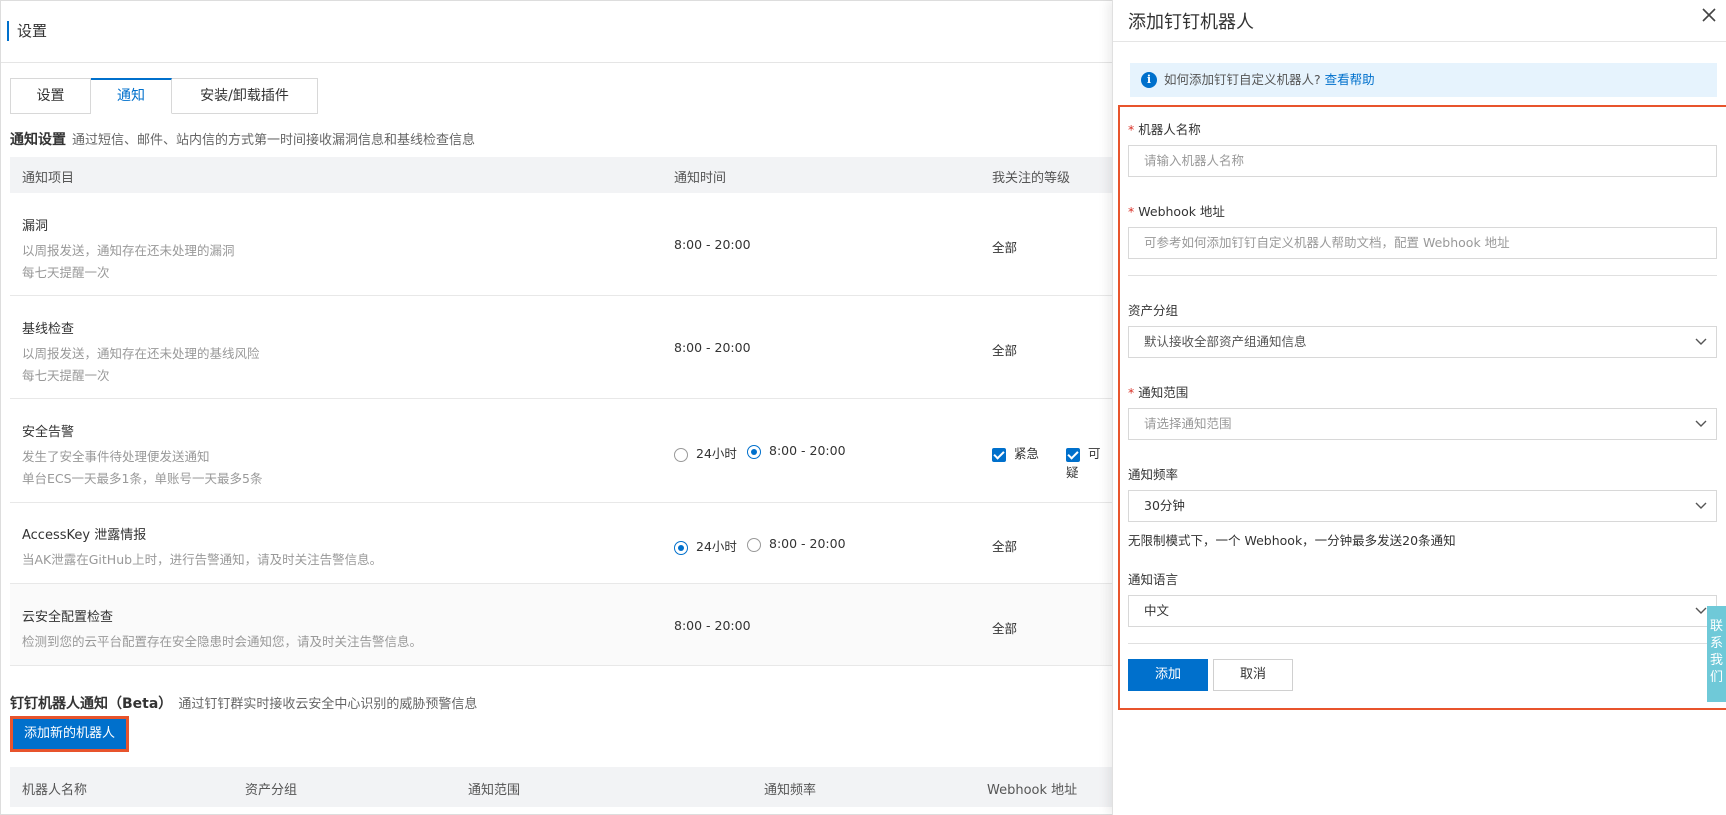 The height and width of the screenshot is (815, 1726). What do you see at coordinates (84, 535) in the screenshot?
I see `row-name: AccessKey 泄露情报` at bounding box center [84, 535].